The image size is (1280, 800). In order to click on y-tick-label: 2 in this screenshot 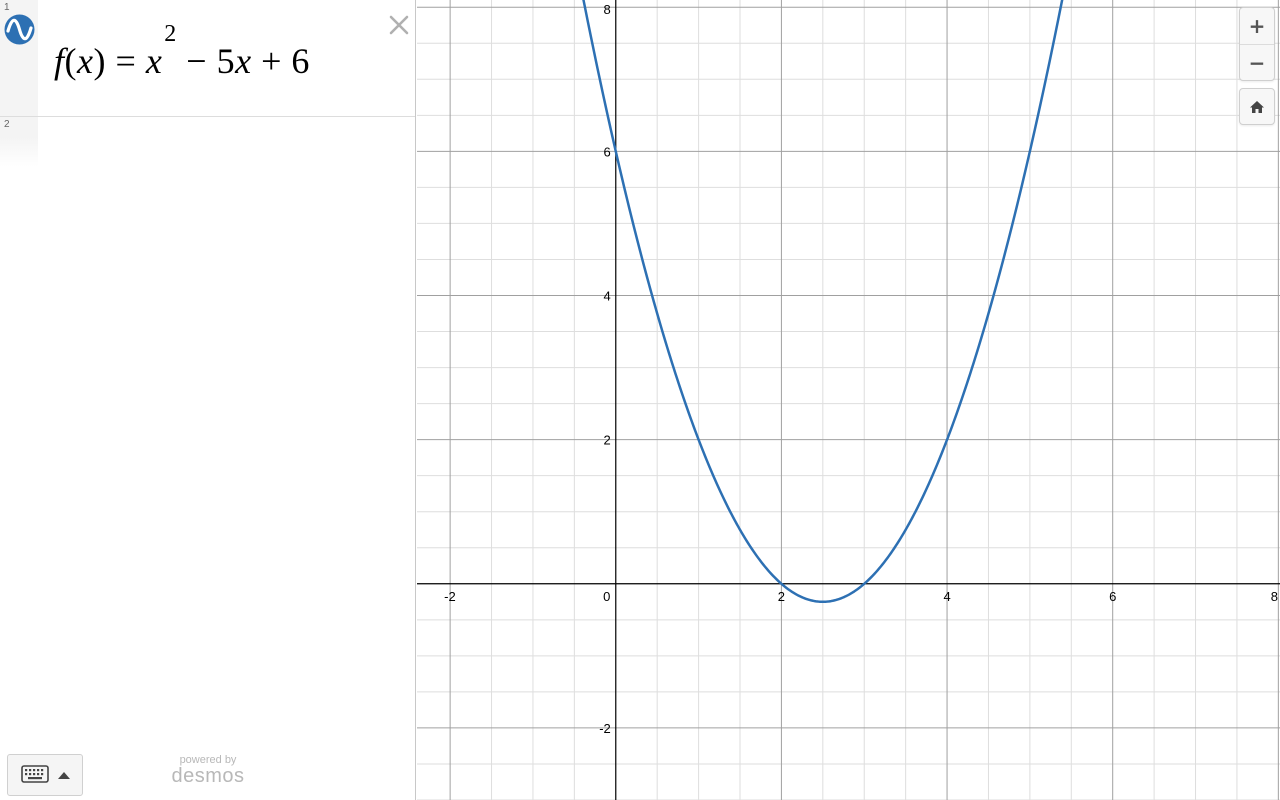, I will do `click(607, 440)`.